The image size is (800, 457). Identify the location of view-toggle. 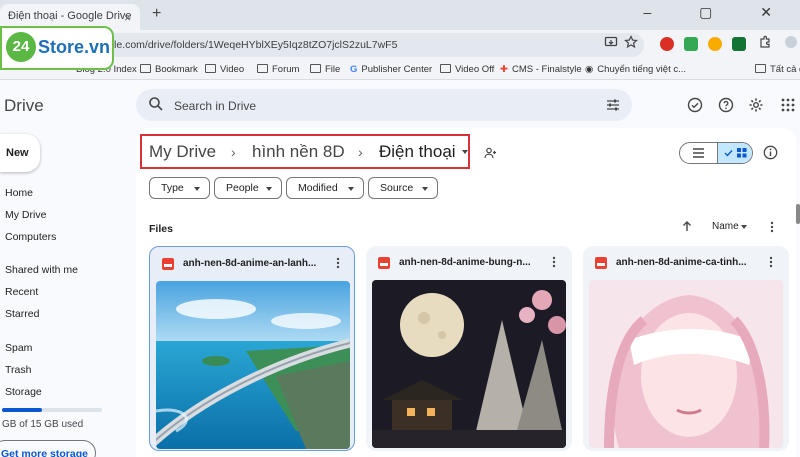
(716, 153).